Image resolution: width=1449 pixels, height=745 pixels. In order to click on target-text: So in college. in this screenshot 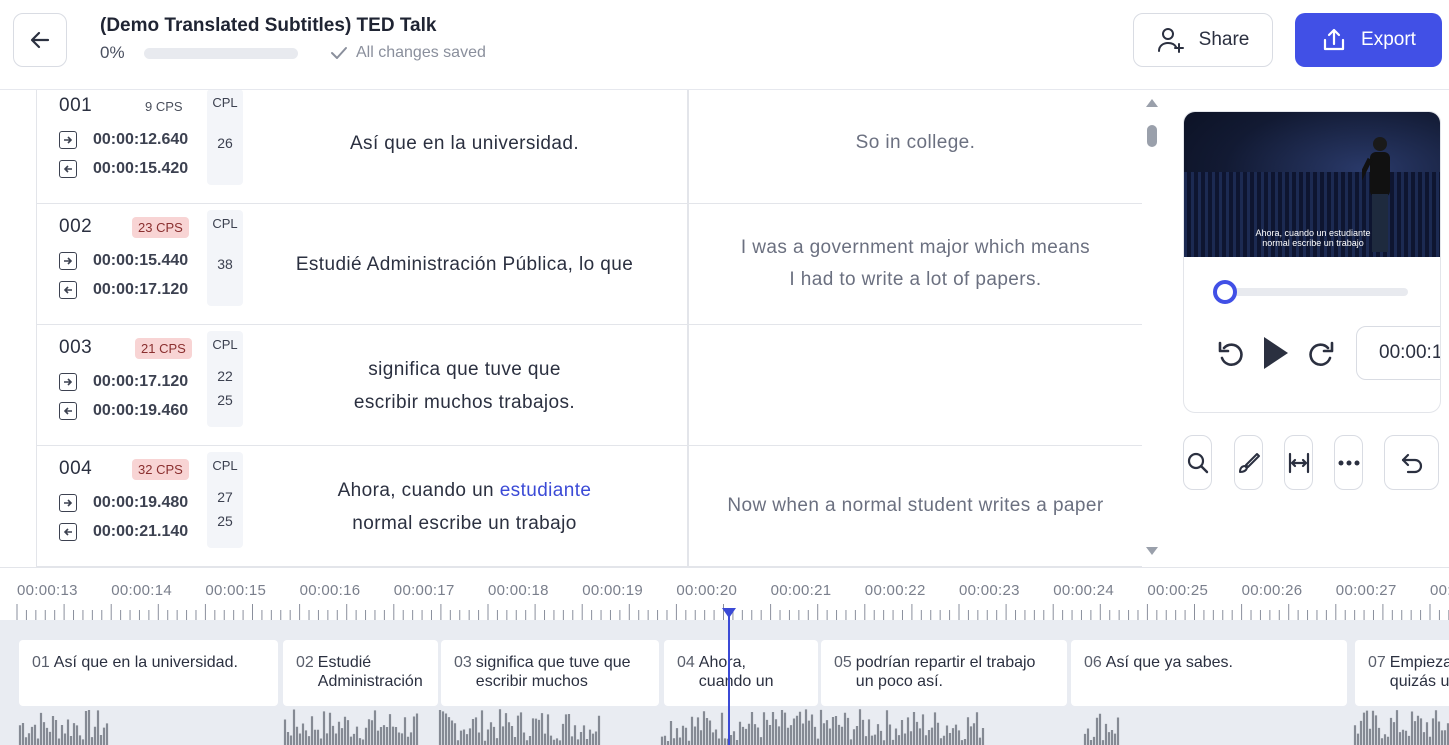, I will do `click(915, 143)`.